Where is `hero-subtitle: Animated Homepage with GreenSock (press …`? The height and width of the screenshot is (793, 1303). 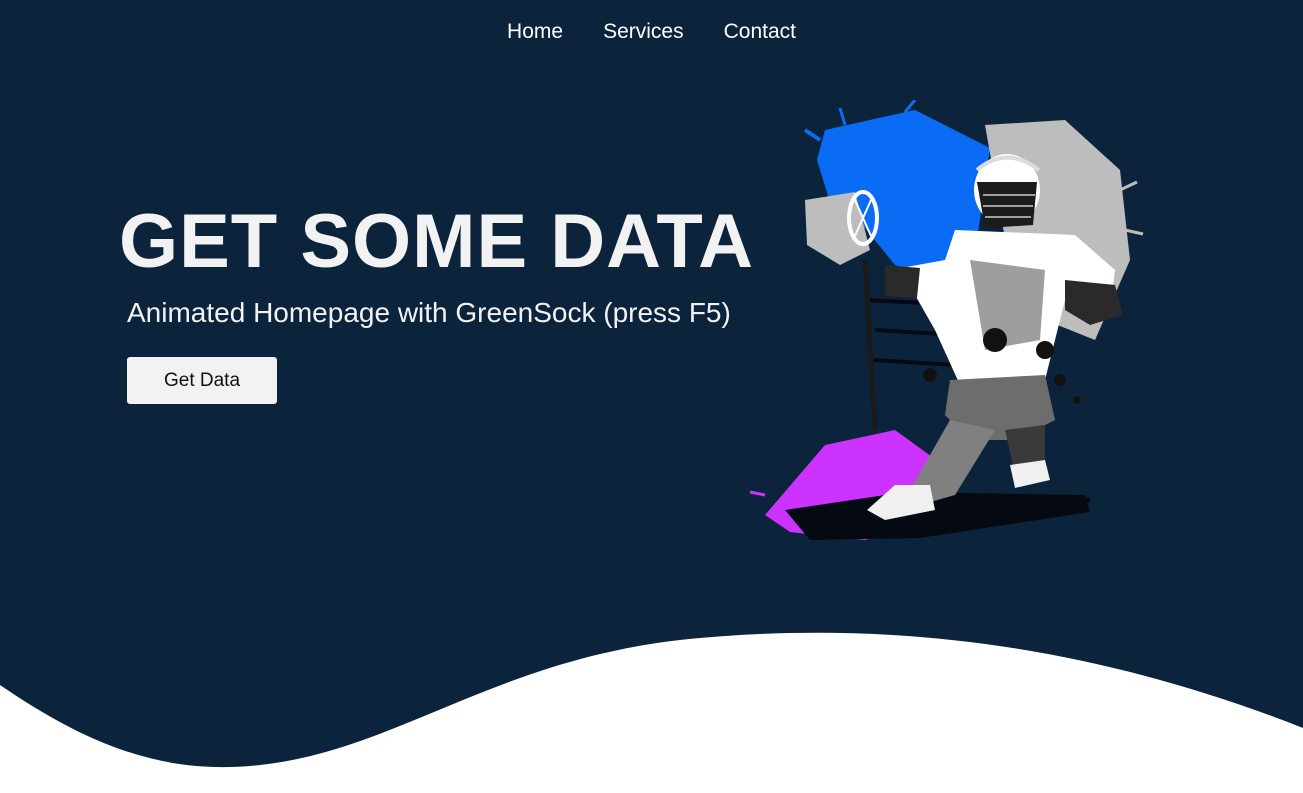 hero-subtitle: Animated Homepage with GreenSock (press … is located at coordinates (429, 312).